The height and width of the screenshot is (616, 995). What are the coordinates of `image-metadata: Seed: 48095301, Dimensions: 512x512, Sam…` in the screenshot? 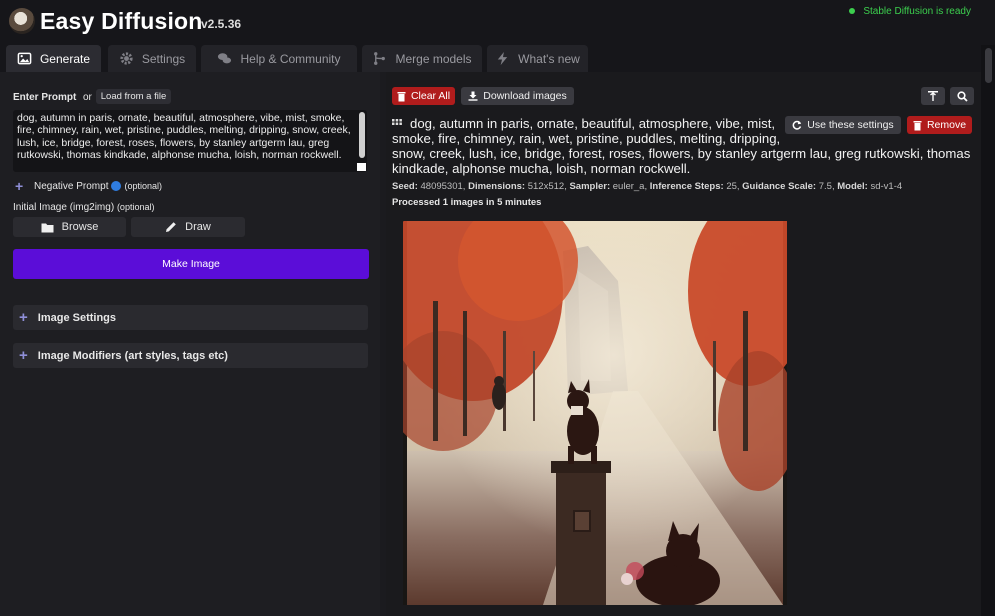 It's located at (647, 186).